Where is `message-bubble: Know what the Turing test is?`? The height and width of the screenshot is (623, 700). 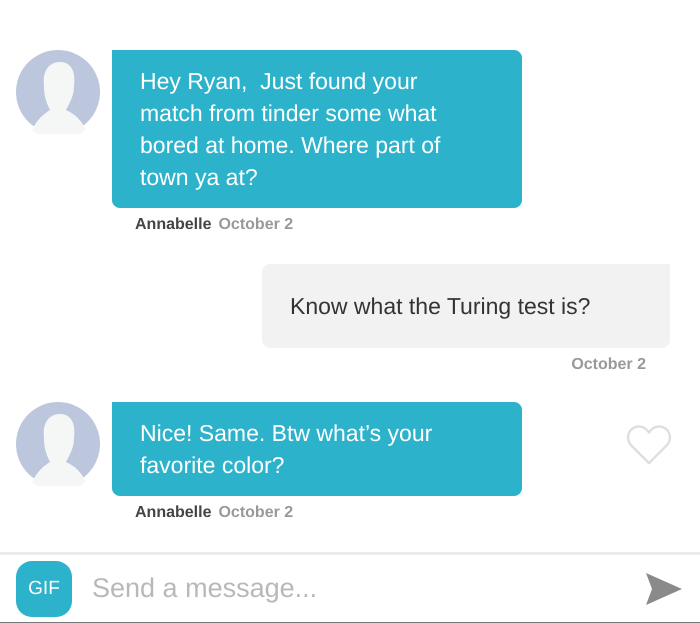
message-bubble: Know what the Turing test is? is located at coordinates (466, 306).